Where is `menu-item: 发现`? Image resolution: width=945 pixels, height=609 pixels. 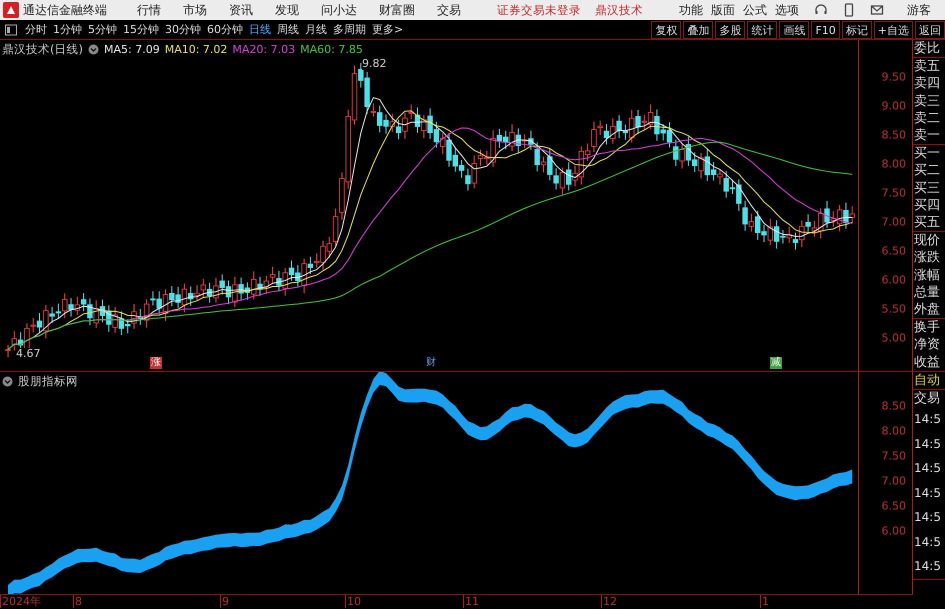
menu-item: 发现 is located at coordinates (287, 10).